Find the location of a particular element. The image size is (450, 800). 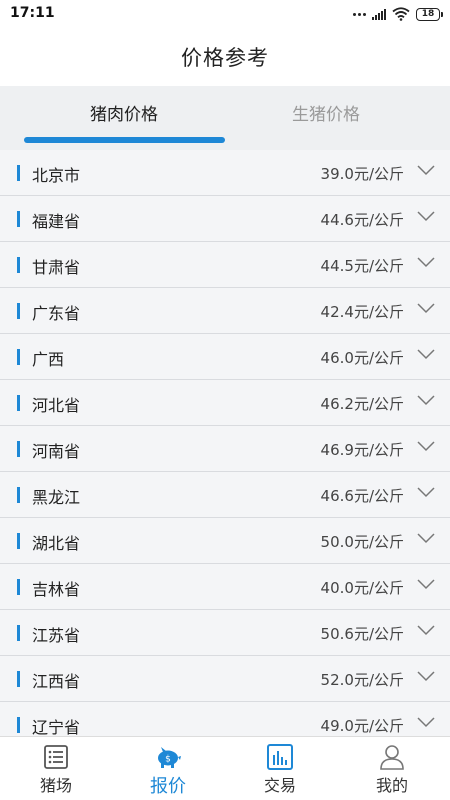

list-item: 河北省 46.2元/公斤 is located at coordinates (225, 403).